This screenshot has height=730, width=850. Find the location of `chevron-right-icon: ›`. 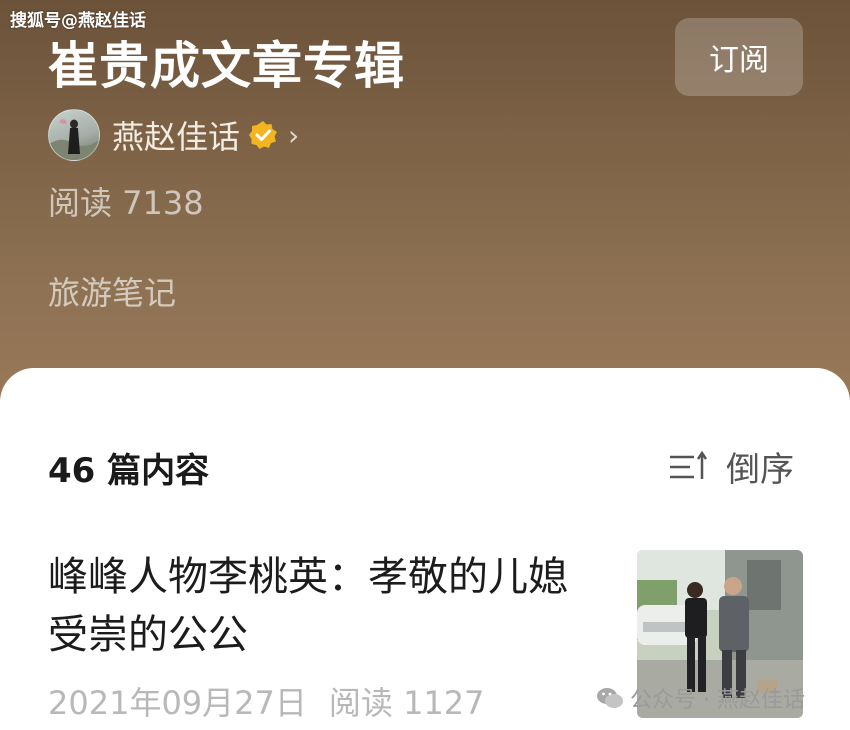

chevron-right-icon: › is located at coordinates (293, 135).